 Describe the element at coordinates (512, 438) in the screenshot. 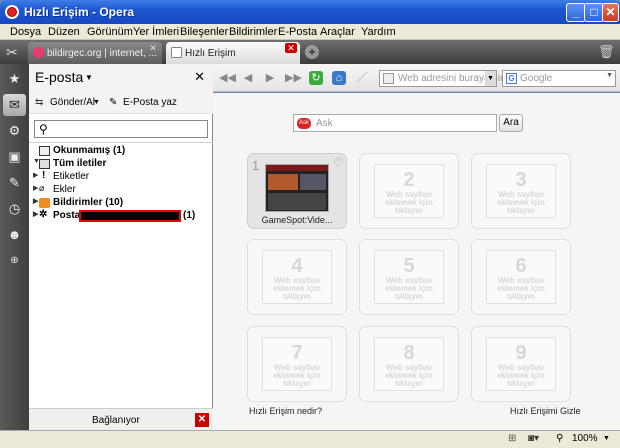

I see `network-icon: ⊞` at that location.